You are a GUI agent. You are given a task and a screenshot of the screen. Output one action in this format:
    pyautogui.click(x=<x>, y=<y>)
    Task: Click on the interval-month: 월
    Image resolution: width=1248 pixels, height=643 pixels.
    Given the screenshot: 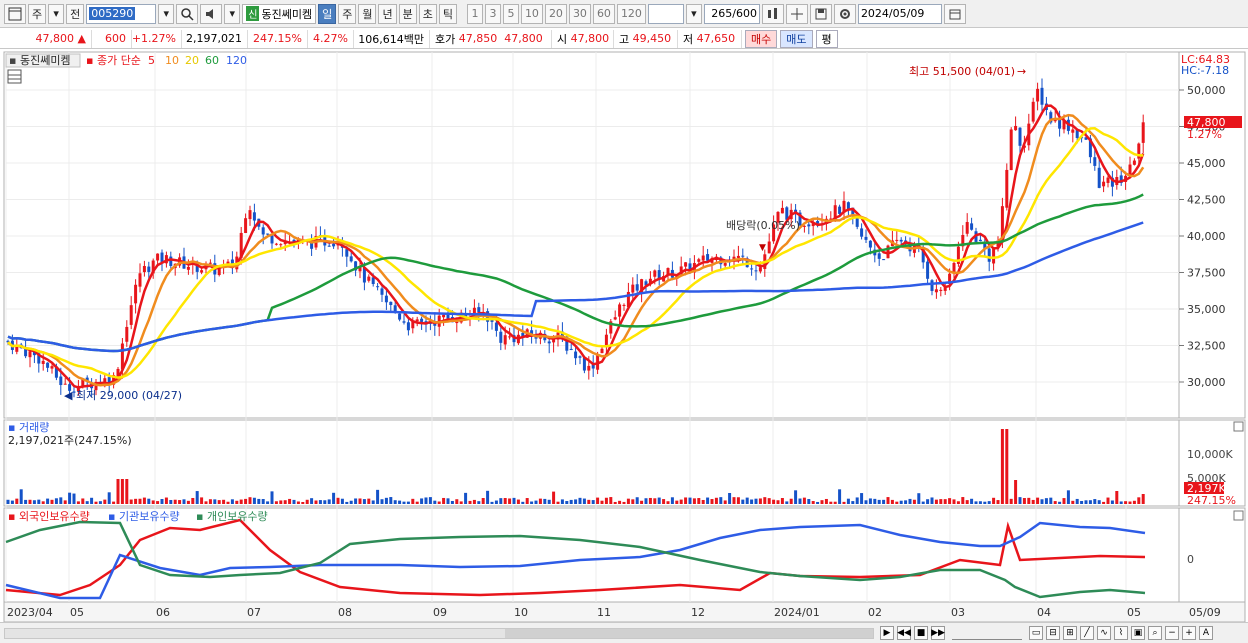 What is the action you would take?
    pyautogui.click(x=367, y=13)
    